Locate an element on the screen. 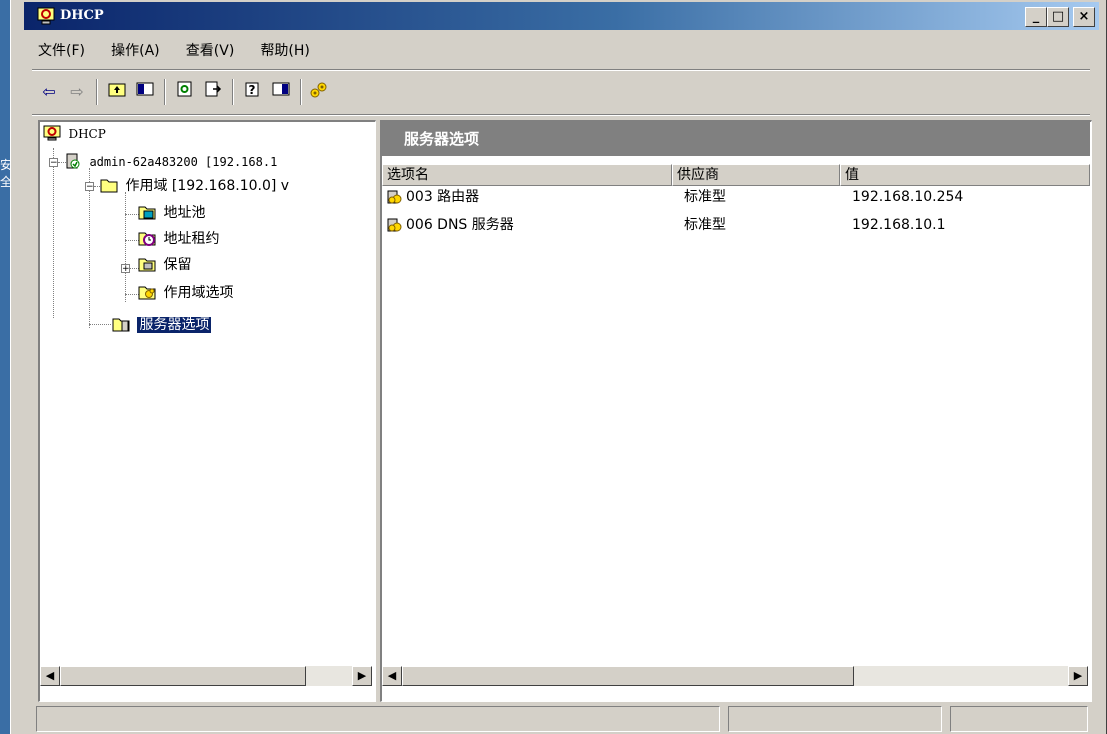 This screenshot has height=734, width=1107. console-icon is located at coordinates (281, 92).